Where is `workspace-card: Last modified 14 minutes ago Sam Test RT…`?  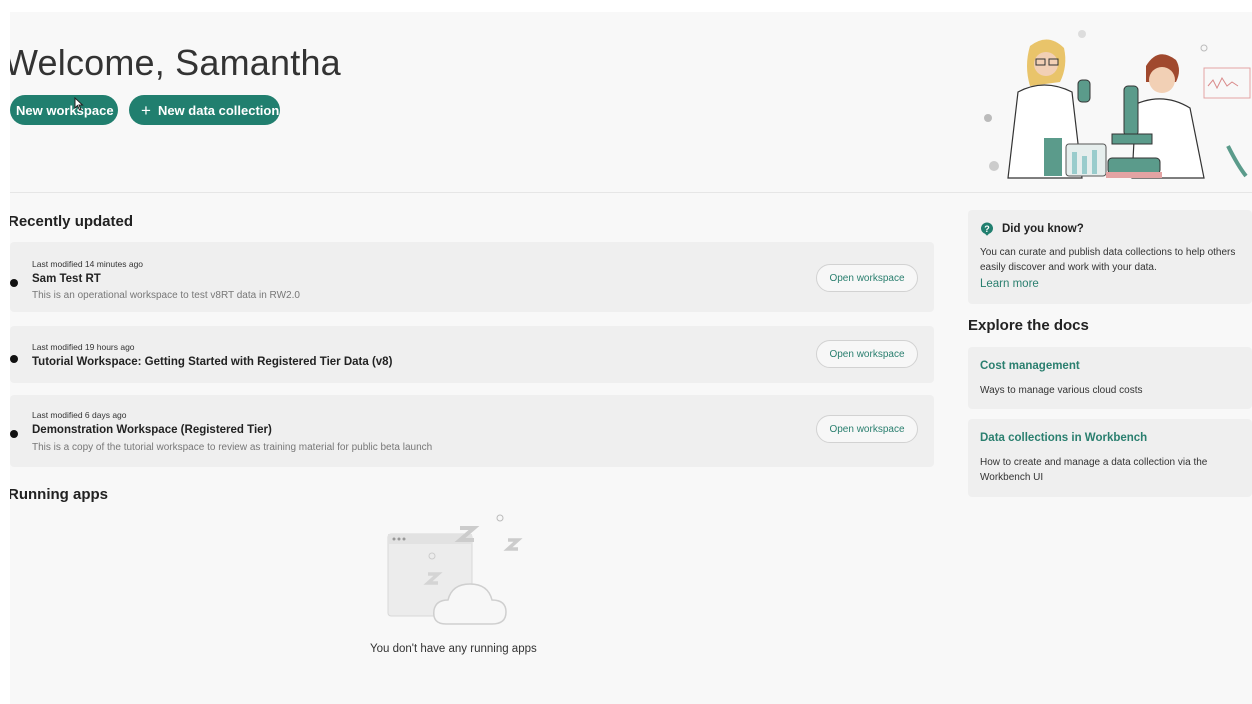
workspace-card: Last modified 14 minutes ago Sam Test RT… is located at coordinates (472, 277).